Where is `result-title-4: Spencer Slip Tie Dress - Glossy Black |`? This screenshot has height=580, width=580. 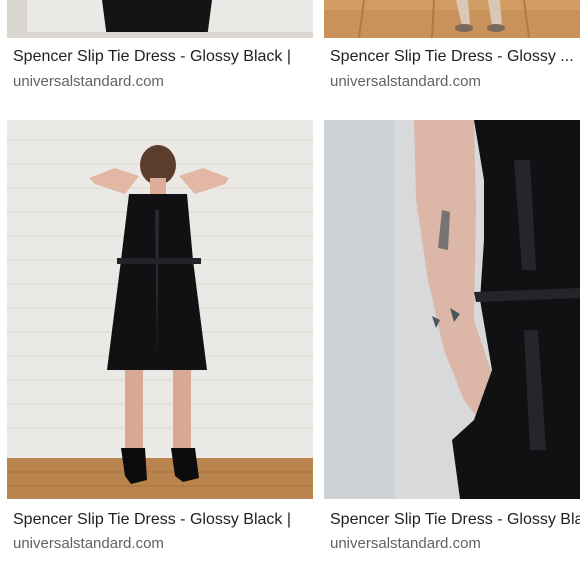 result-title-4: Spencer Slip Tie Dress - Glossy Black | is located at coordinates (455, 520).